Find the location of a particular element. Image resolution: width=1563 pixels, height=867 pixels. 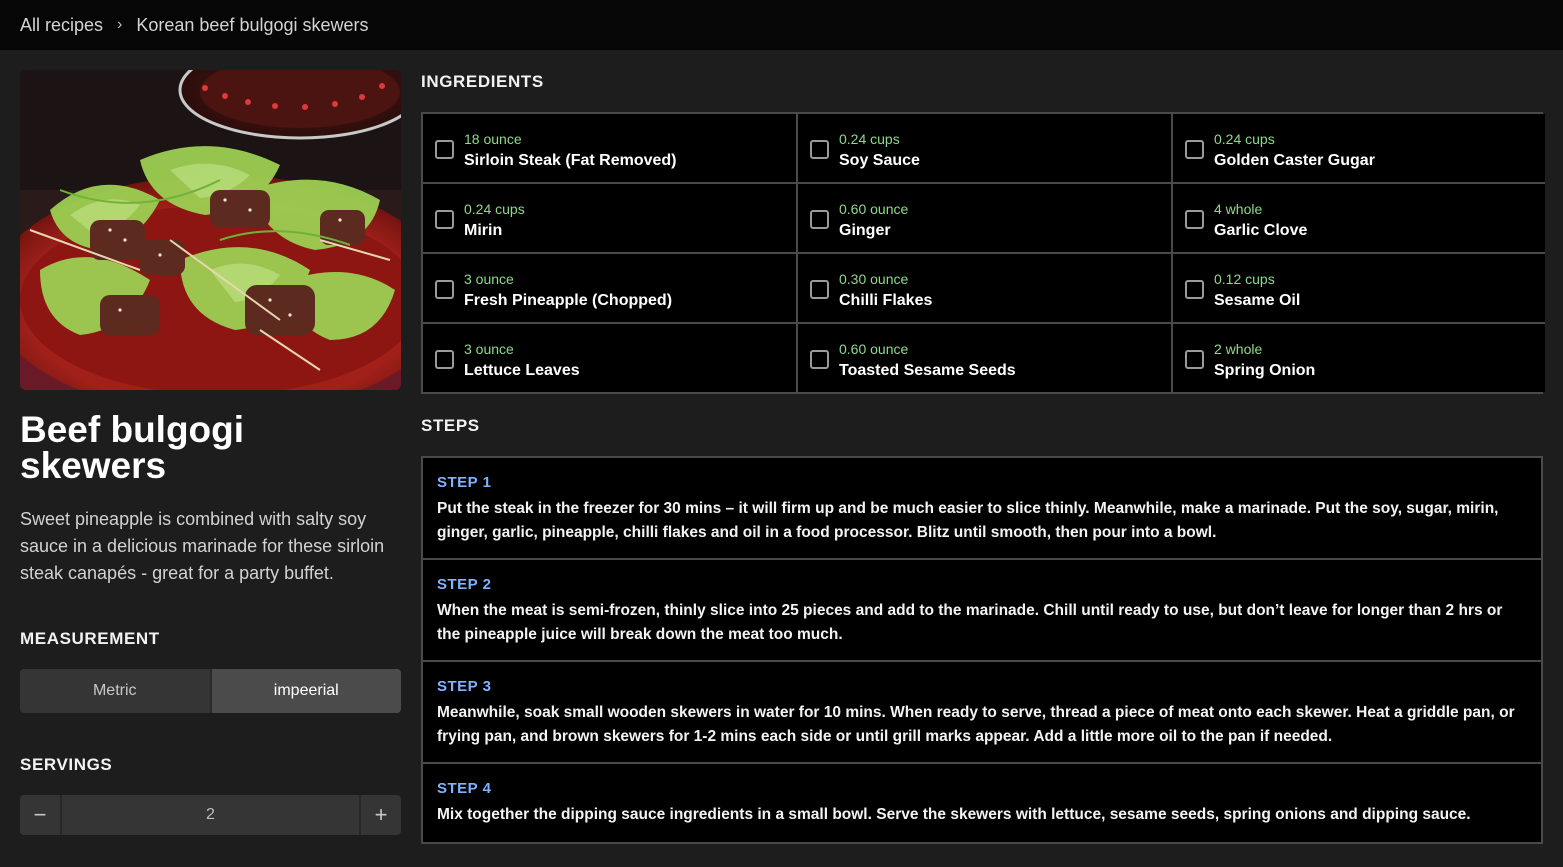

ingredient-name: Toasted Sesame Seeds is located at coordinates (927, 370).